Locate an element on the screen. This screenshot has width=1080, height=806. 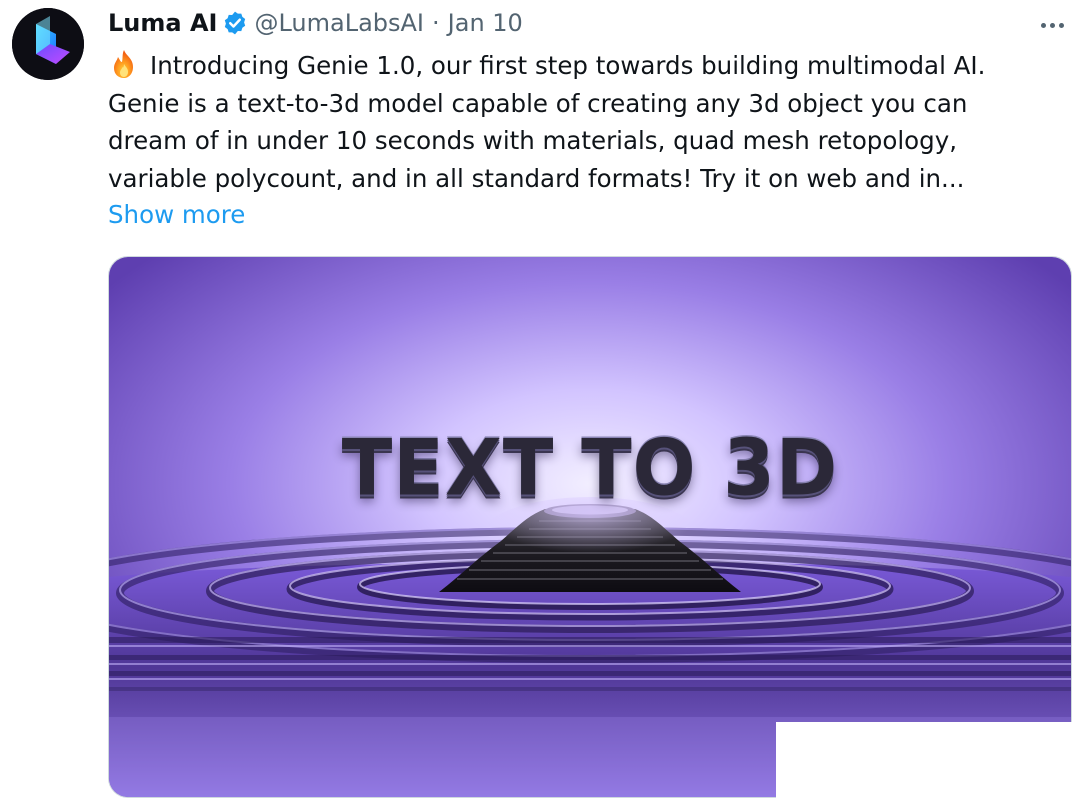
more-options-button is located at coordinates (1052, 25).